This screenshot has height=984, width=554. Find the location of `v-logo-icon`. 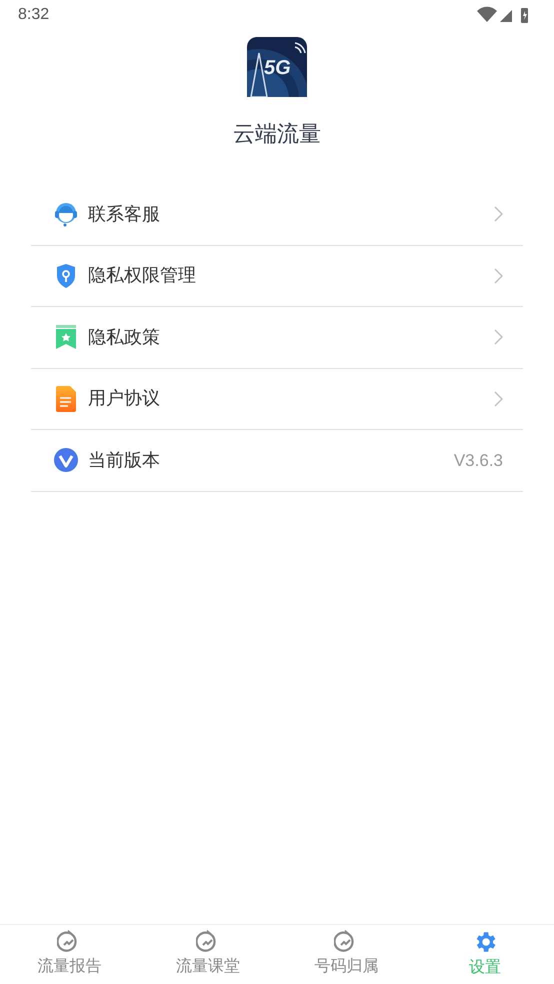

v-logo-icon is located at coordinates (66, 460).